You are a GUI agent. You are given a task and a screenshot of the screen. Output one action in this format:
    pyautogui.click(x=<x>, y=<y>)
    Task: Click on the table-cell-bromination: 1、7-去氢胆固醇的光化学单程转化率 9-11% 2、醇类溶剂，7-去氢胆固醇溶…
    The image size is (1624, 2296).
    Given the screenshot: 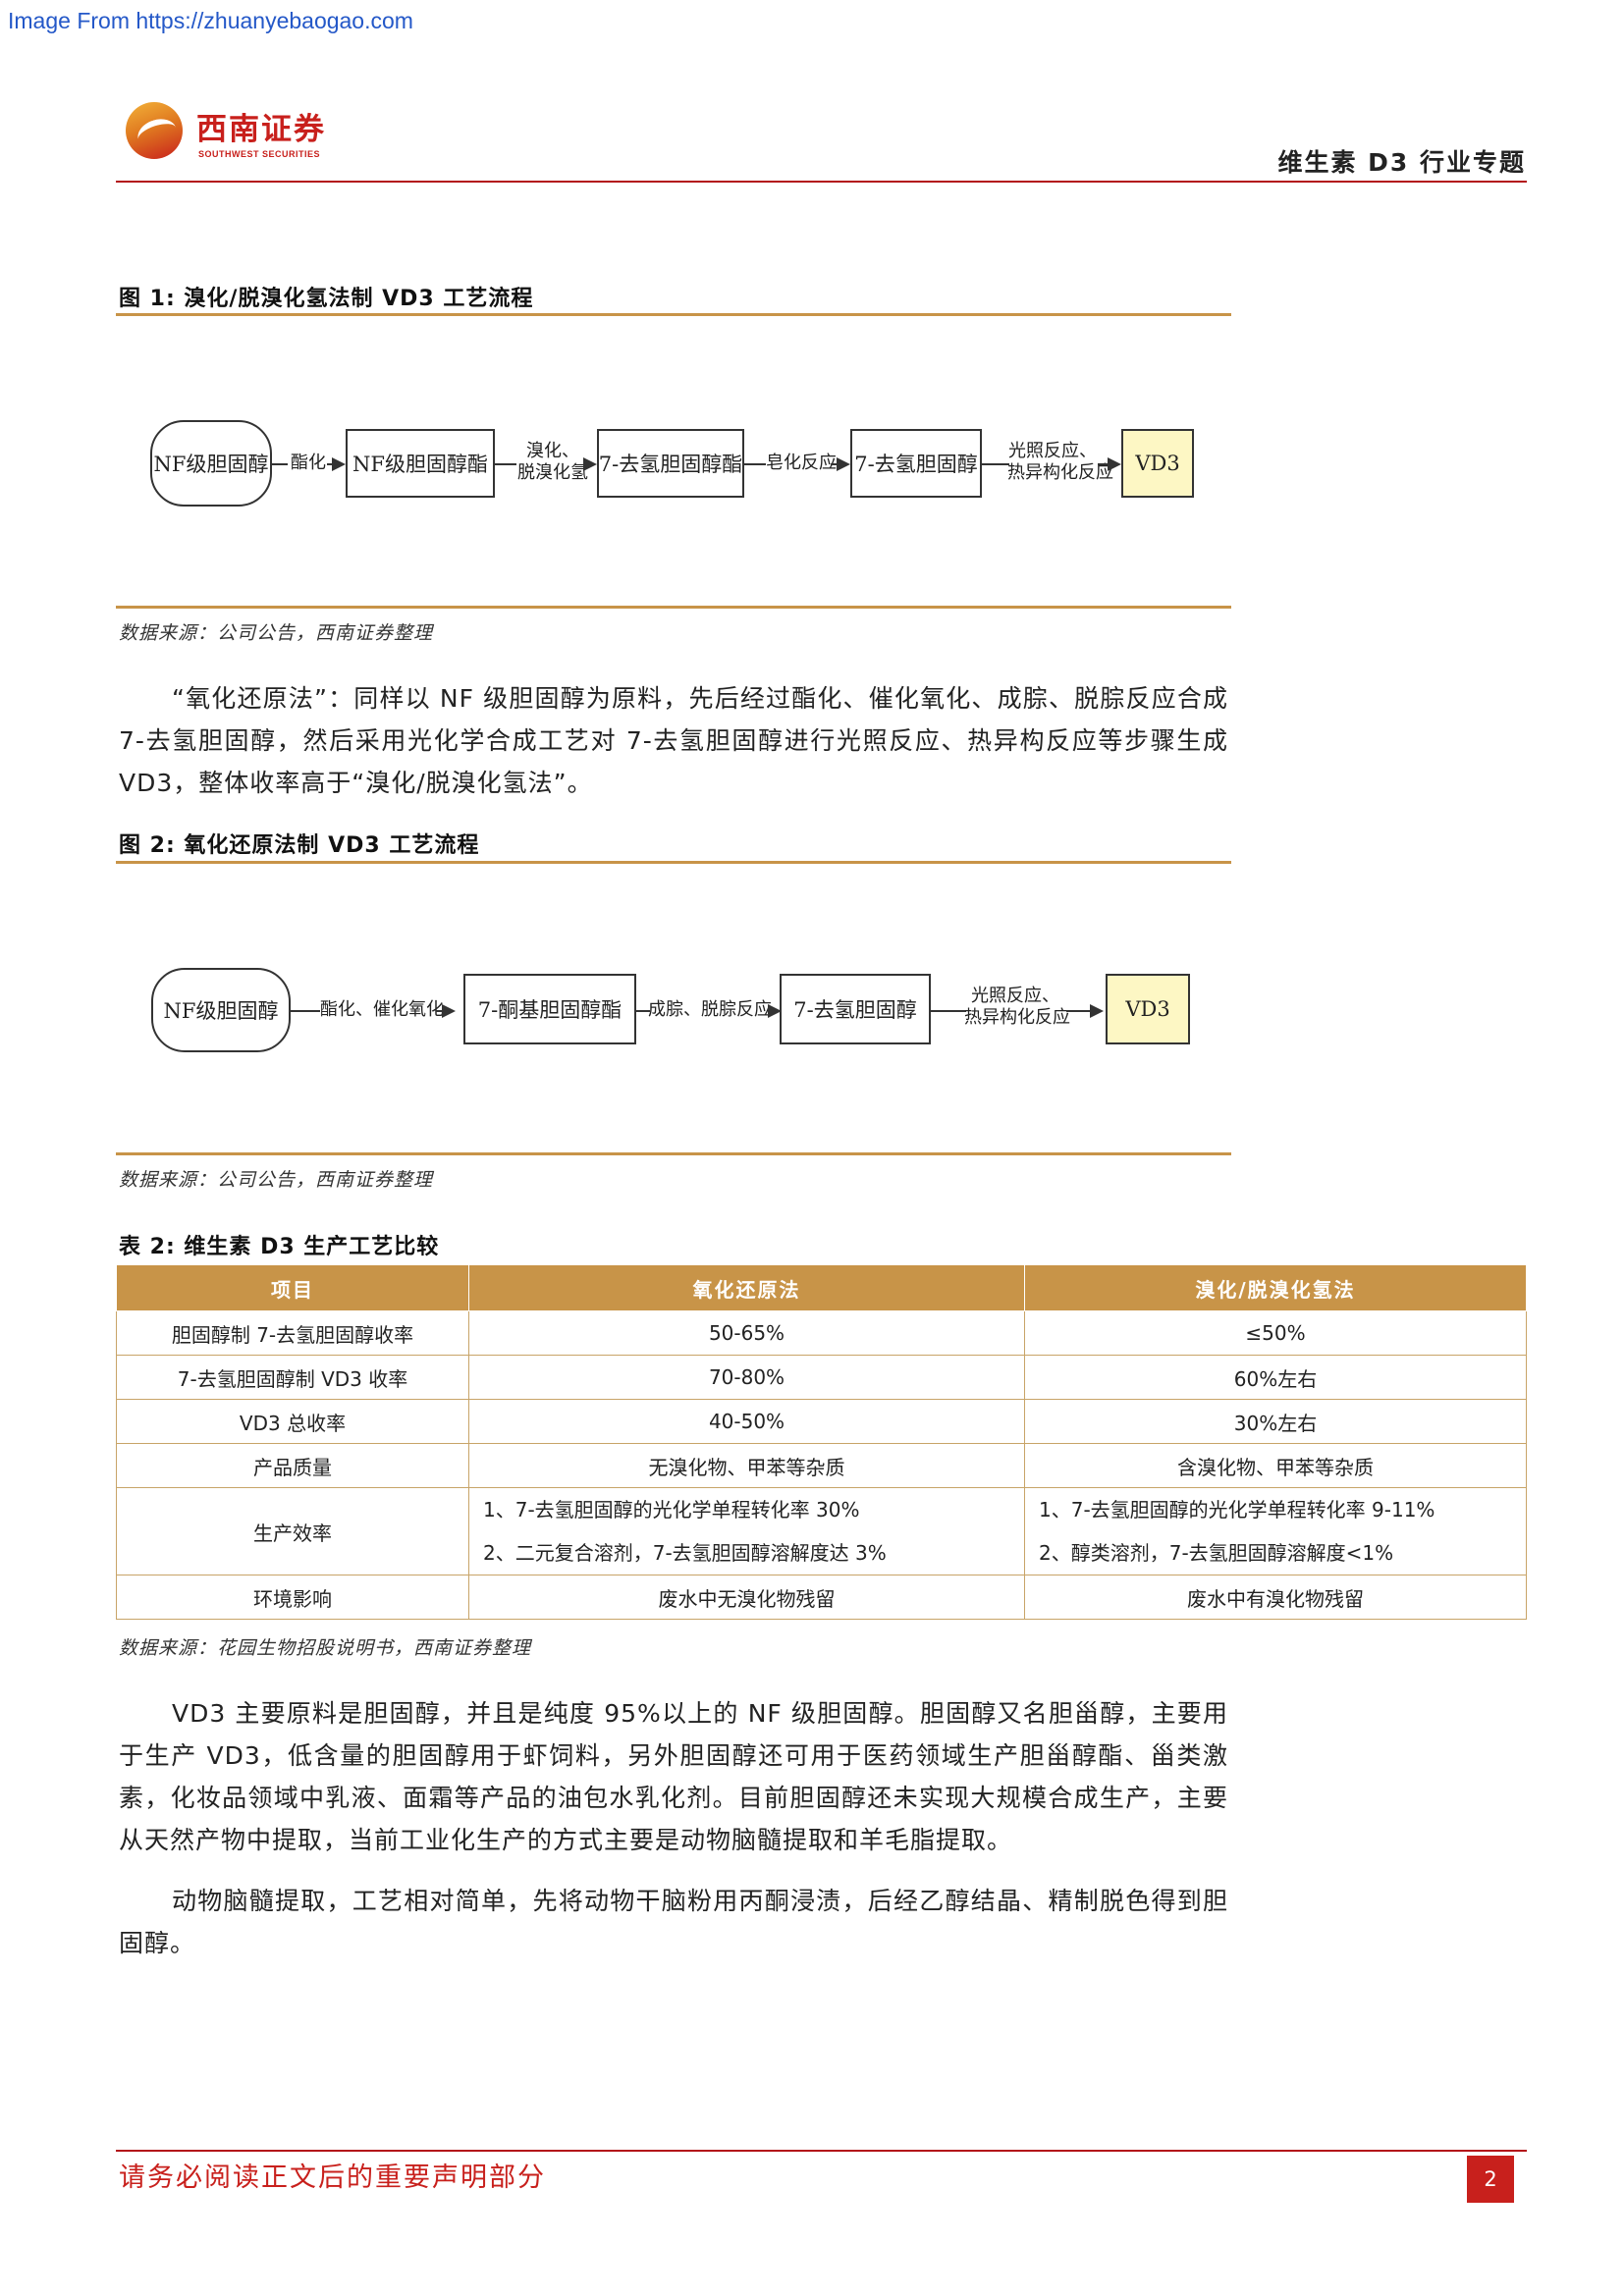 What is the action you would take?
    pyautogui.click(x=1275, y=1531)
    